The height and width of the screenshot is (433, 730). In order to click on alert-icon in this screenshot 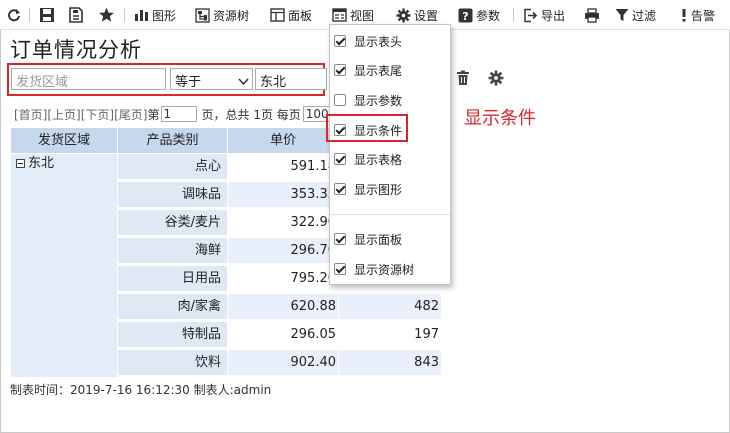, I will do `click(684, 15)`.